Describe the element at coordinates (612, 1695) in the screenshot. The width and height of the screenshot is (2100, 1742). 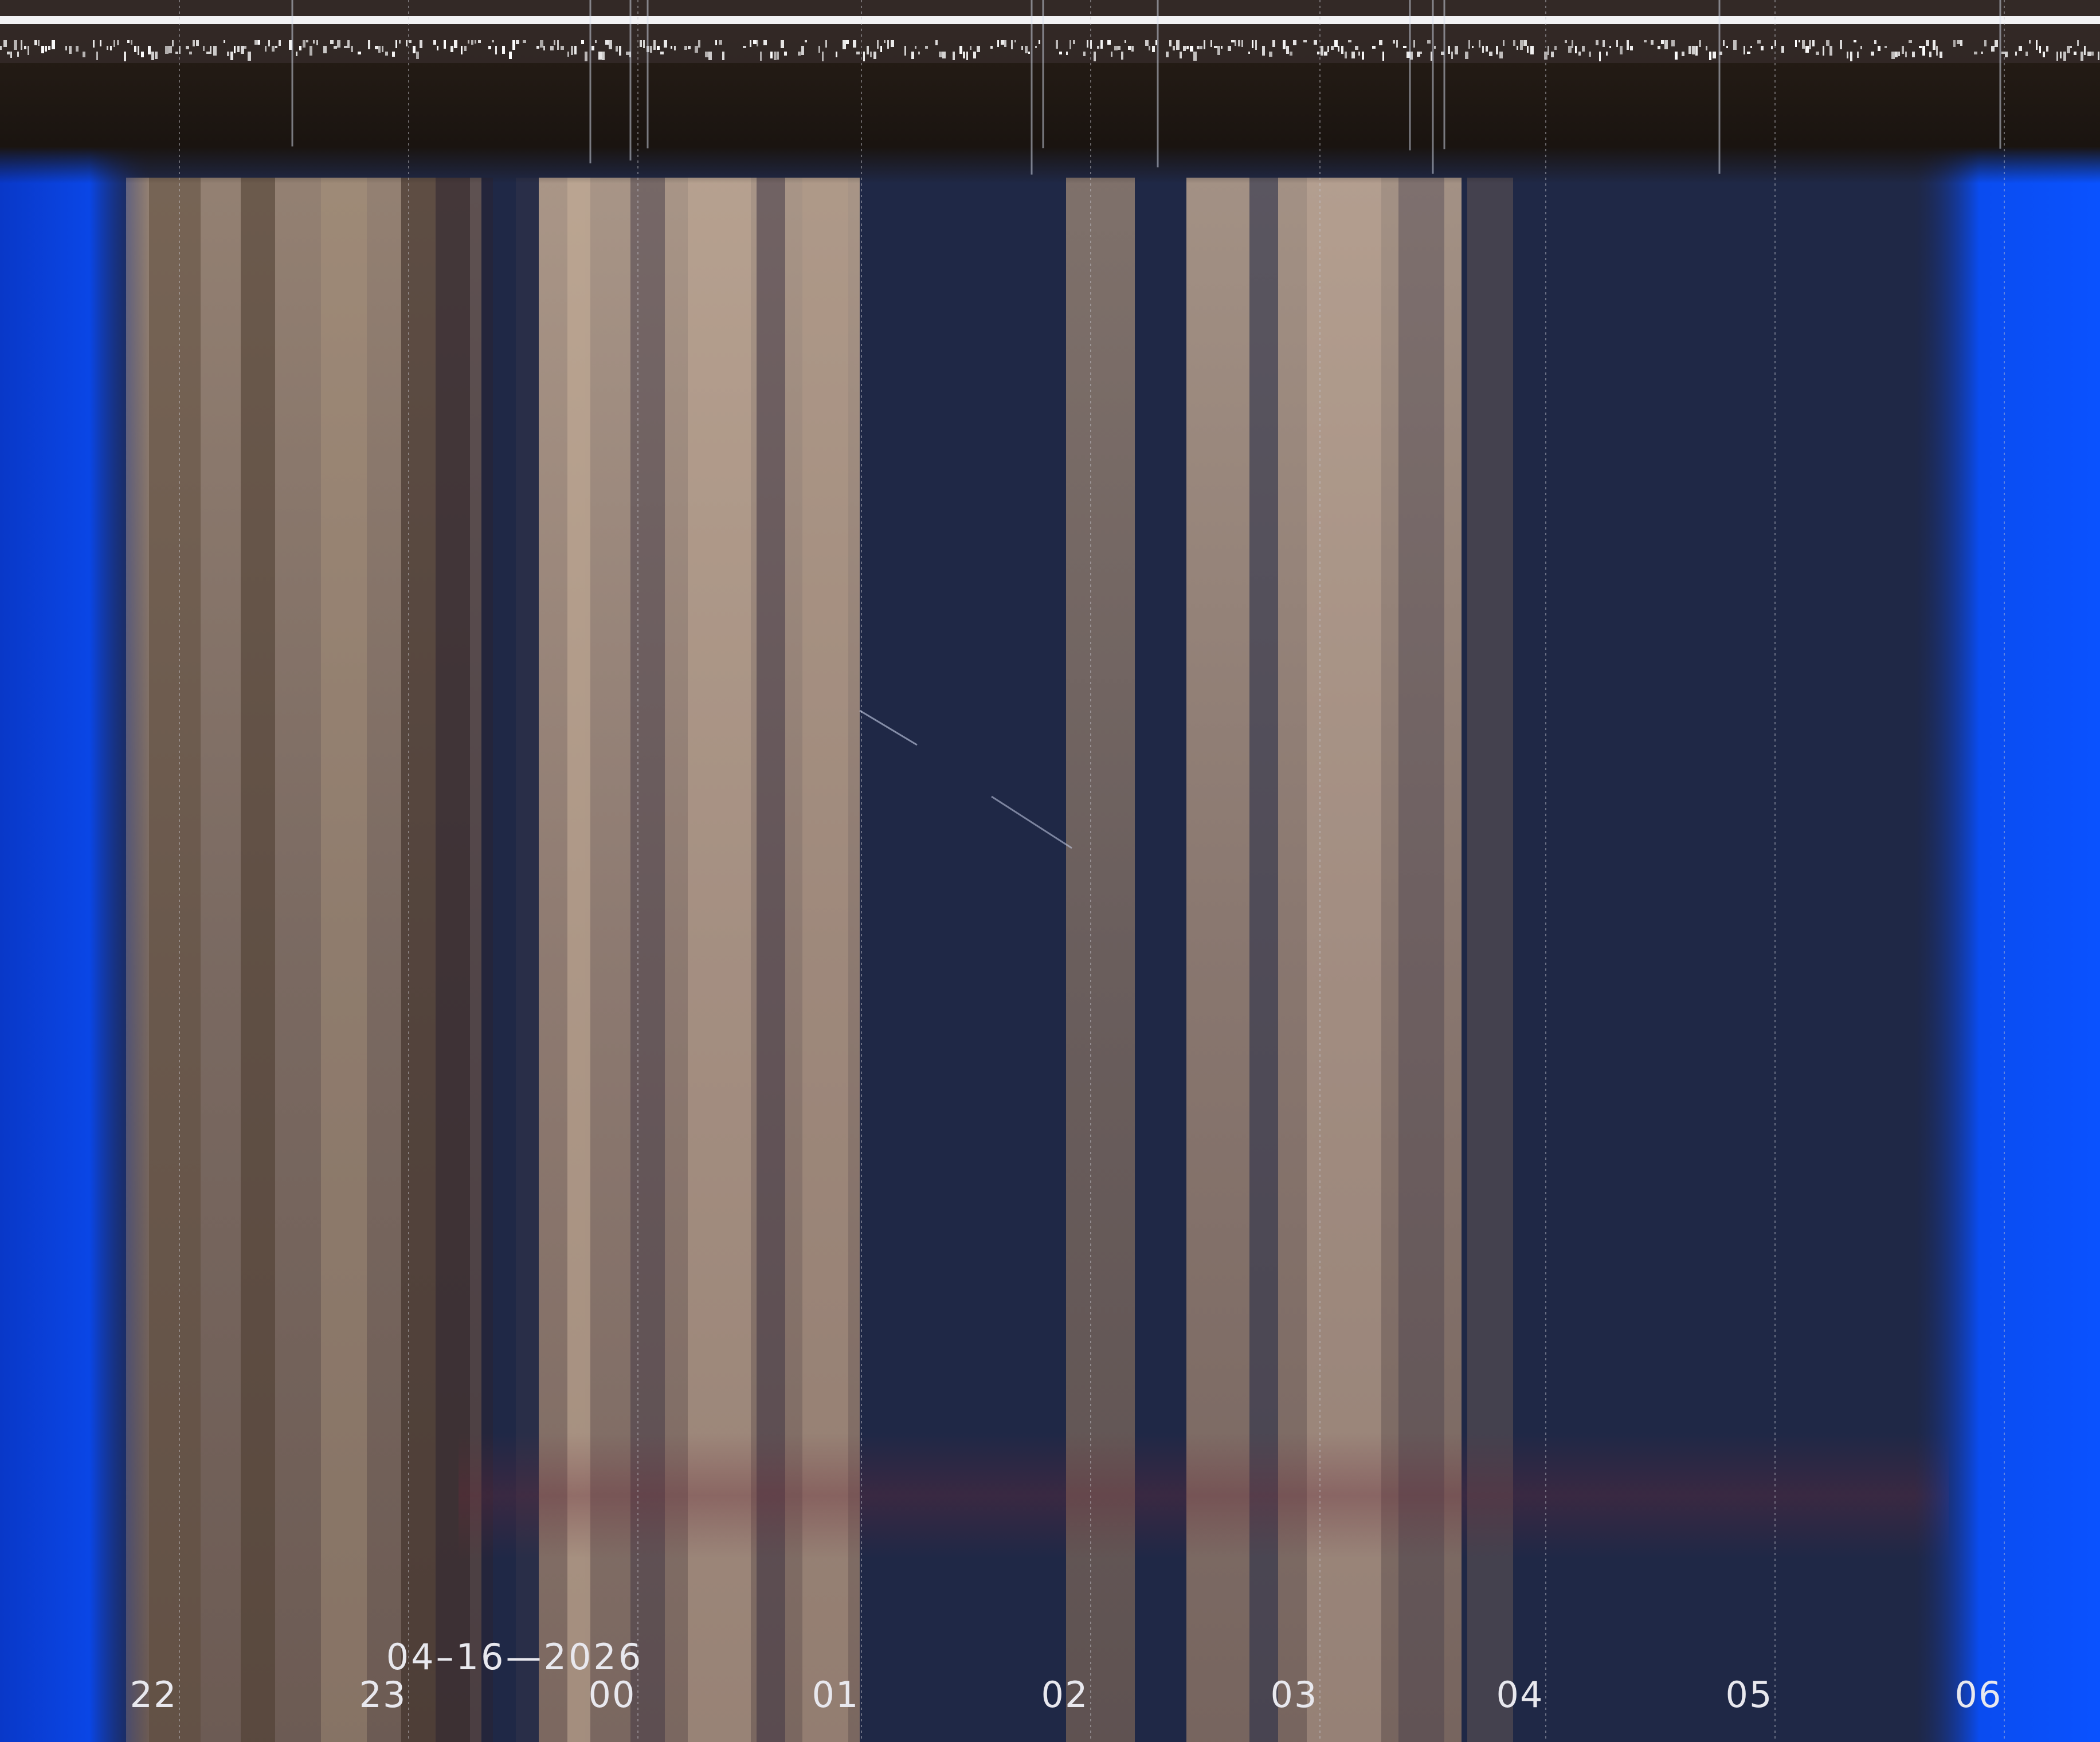
I see `hour-label-00: 00` at that location.